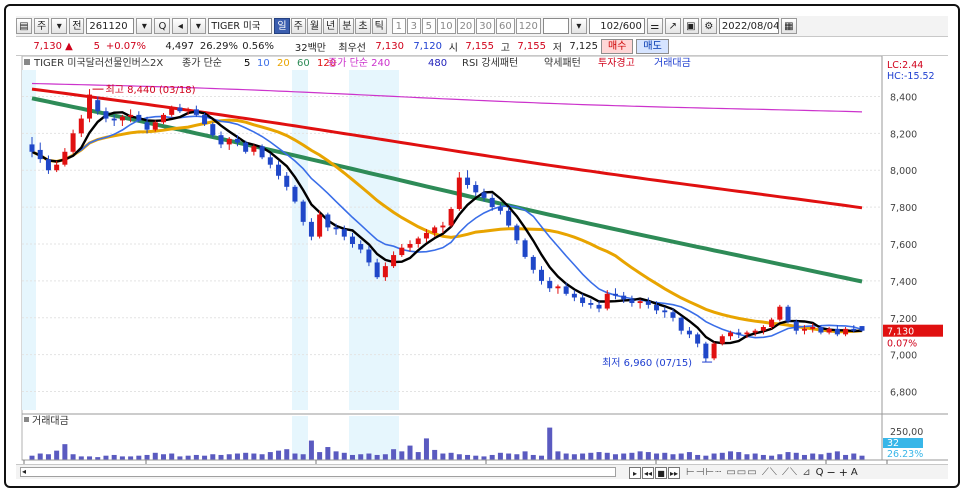 The image size is (966, 495). Describe the element at coordinates (749, 472) in the screenshot. I see `drawing-tools: ⊢⊣⊢┈ ▭▭▭ ⟋⟍ ⟋⟍ ⊿` at that location.